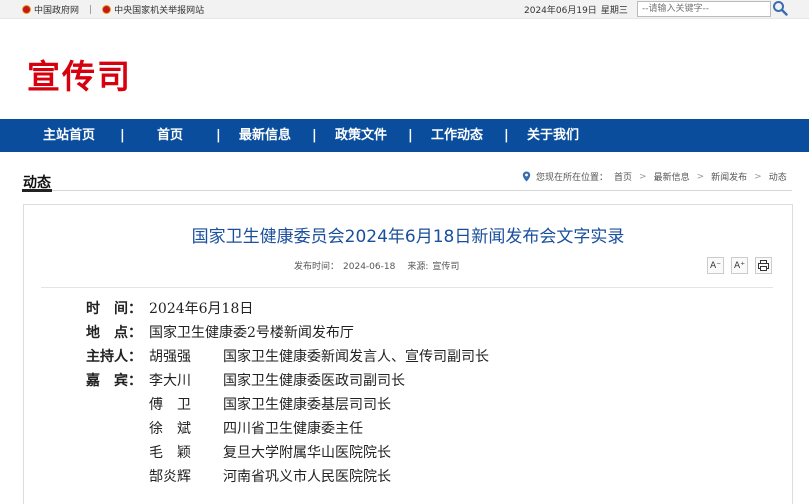  What do you see at coordinates (314, 381) in the screenshot?
I see `guest-role: 国家卫生健康委医政司副司长` at bounding box center [314, 381].